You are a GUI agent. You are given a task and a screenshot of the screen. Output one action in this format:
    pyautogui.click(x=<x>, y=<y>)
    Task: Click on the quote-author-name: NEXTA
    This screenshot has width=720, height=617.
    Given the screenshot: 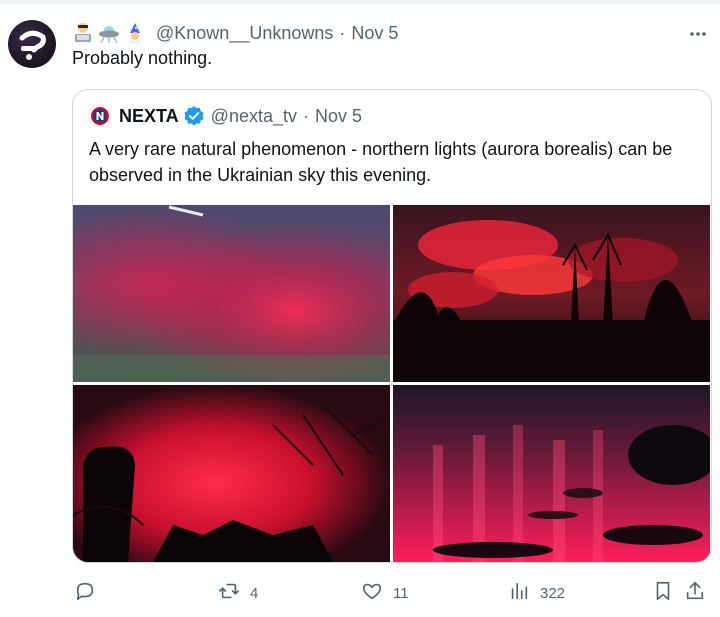 What is the action you would take?
    pyautogui.click(x=149, y=116)
    